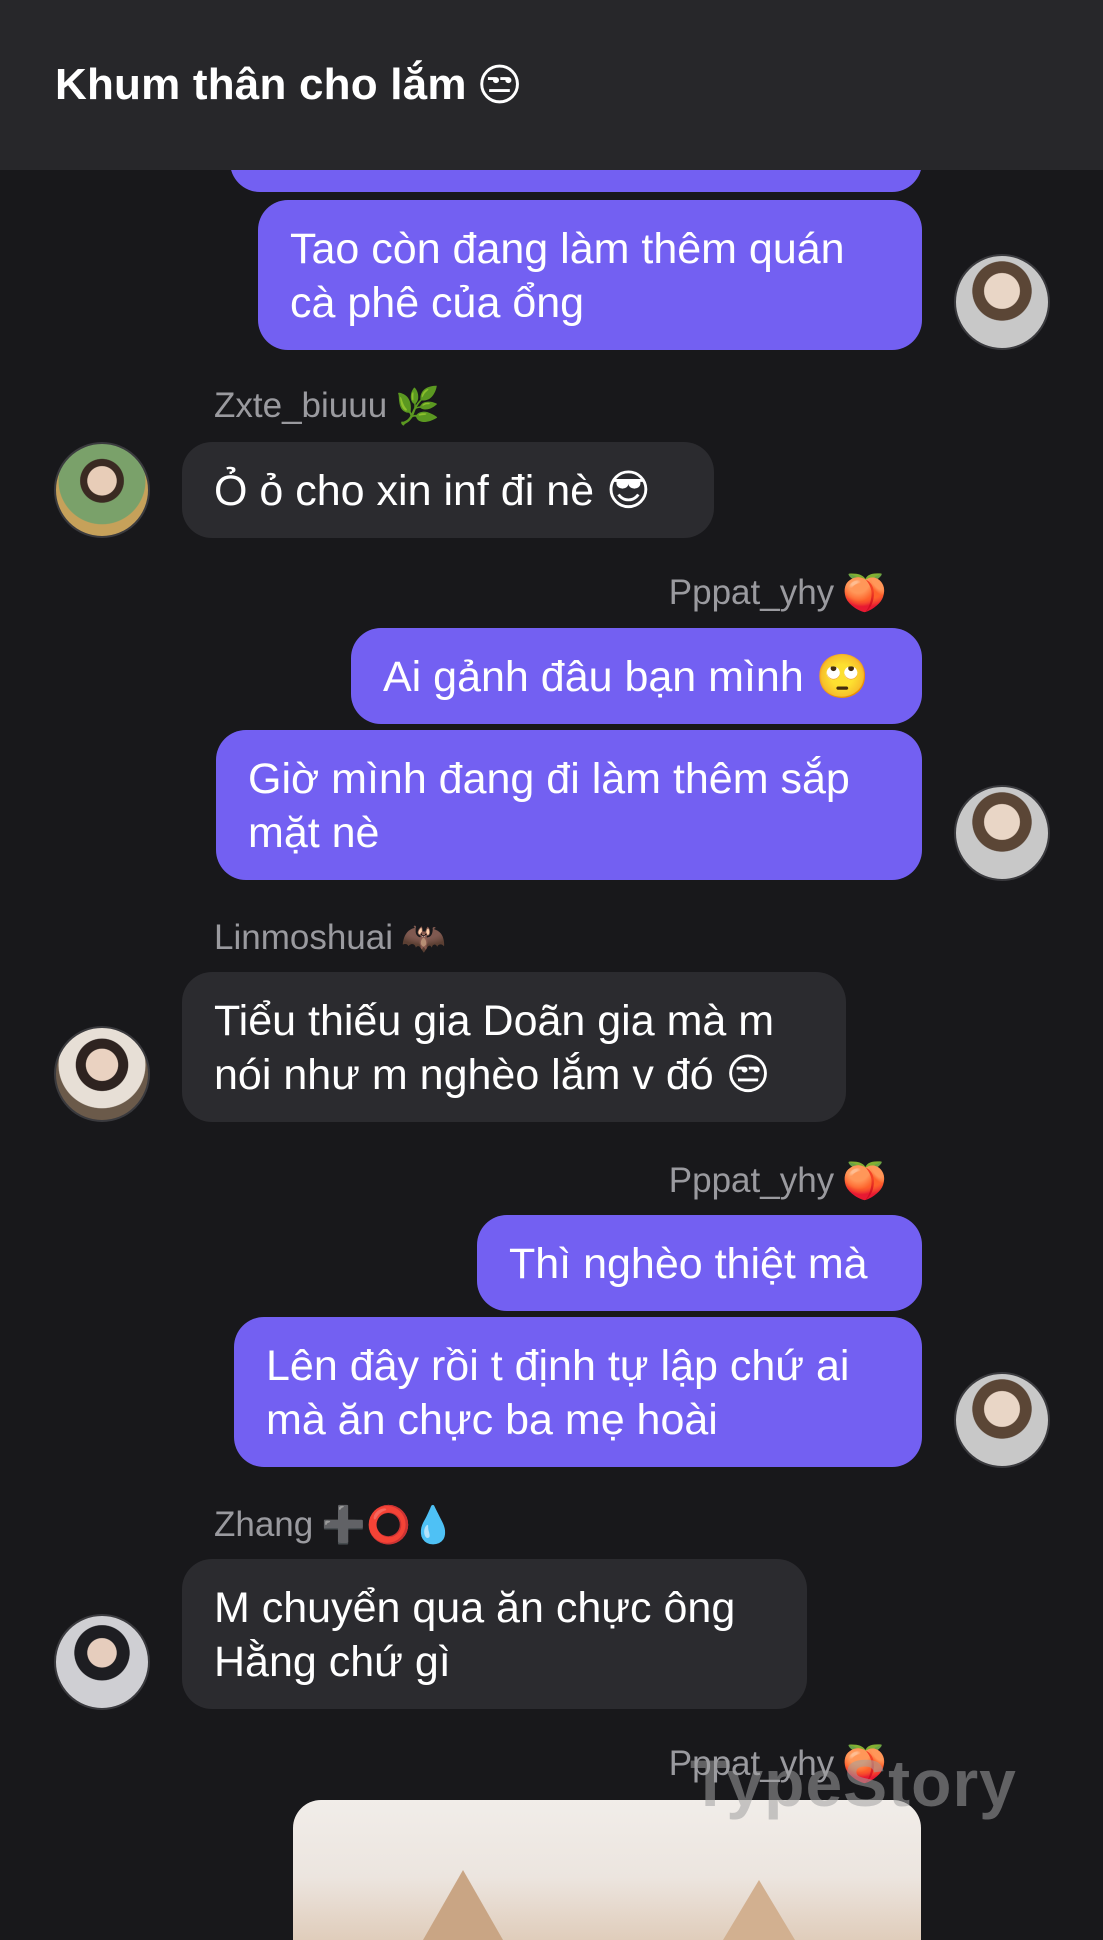 The height and width of the screenshot is (1940, 1103). Describe the element at coordinates (475, 1635) in the screenshot. I see `message-text: M chuyển qua ăn chực ông Hằng chứ gì` at that location.